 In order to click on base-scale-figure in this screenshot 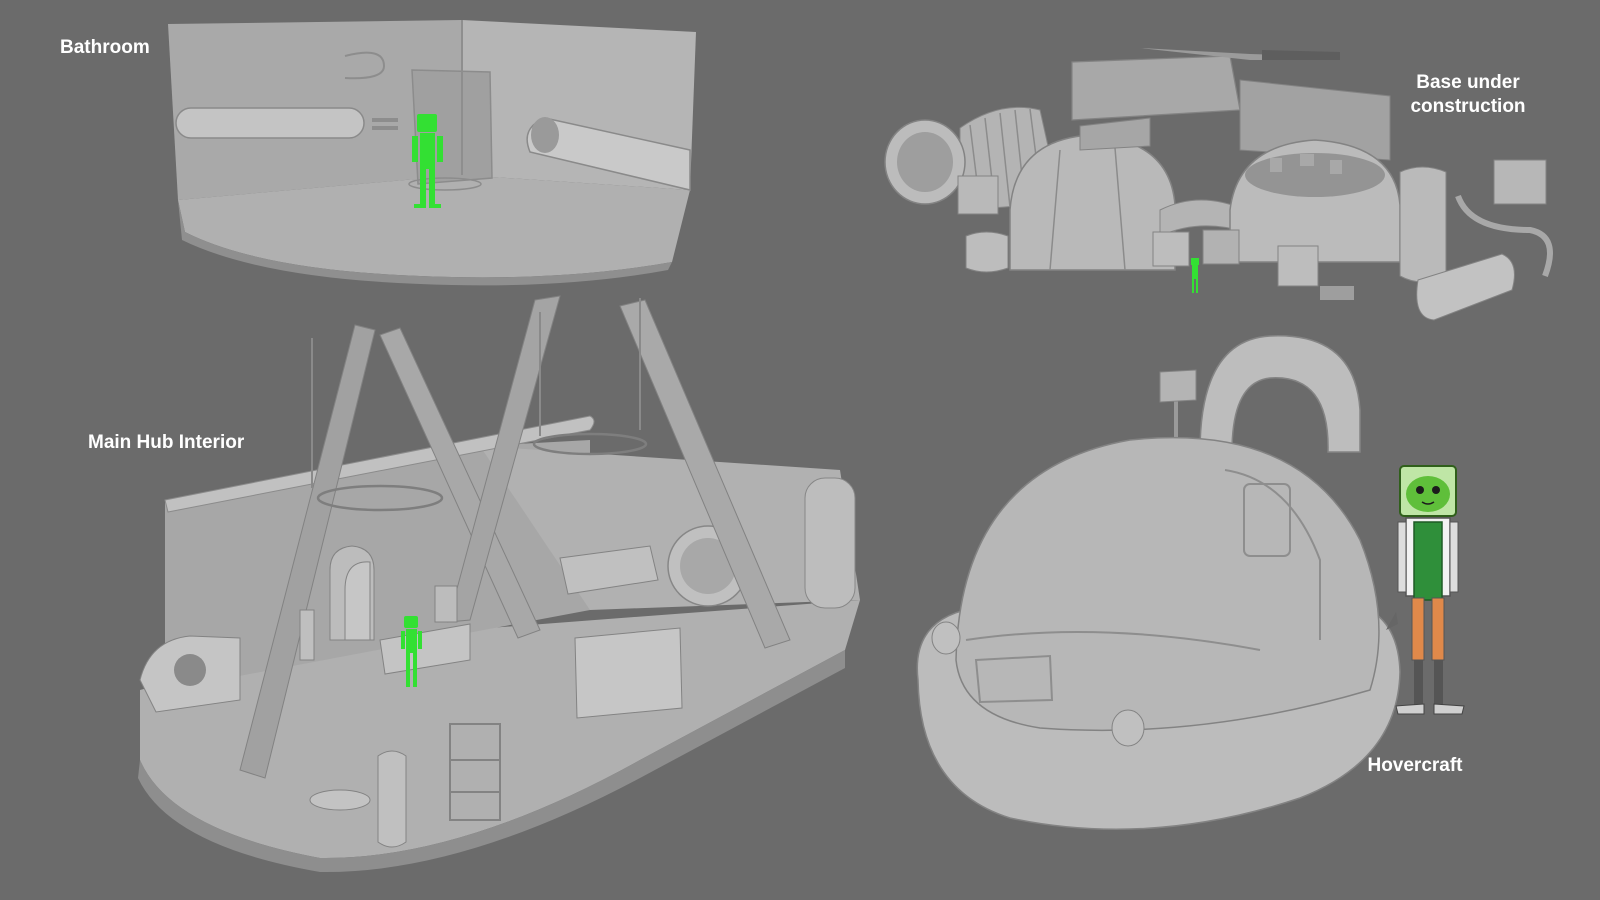, I will do `click(1195, 275)`.